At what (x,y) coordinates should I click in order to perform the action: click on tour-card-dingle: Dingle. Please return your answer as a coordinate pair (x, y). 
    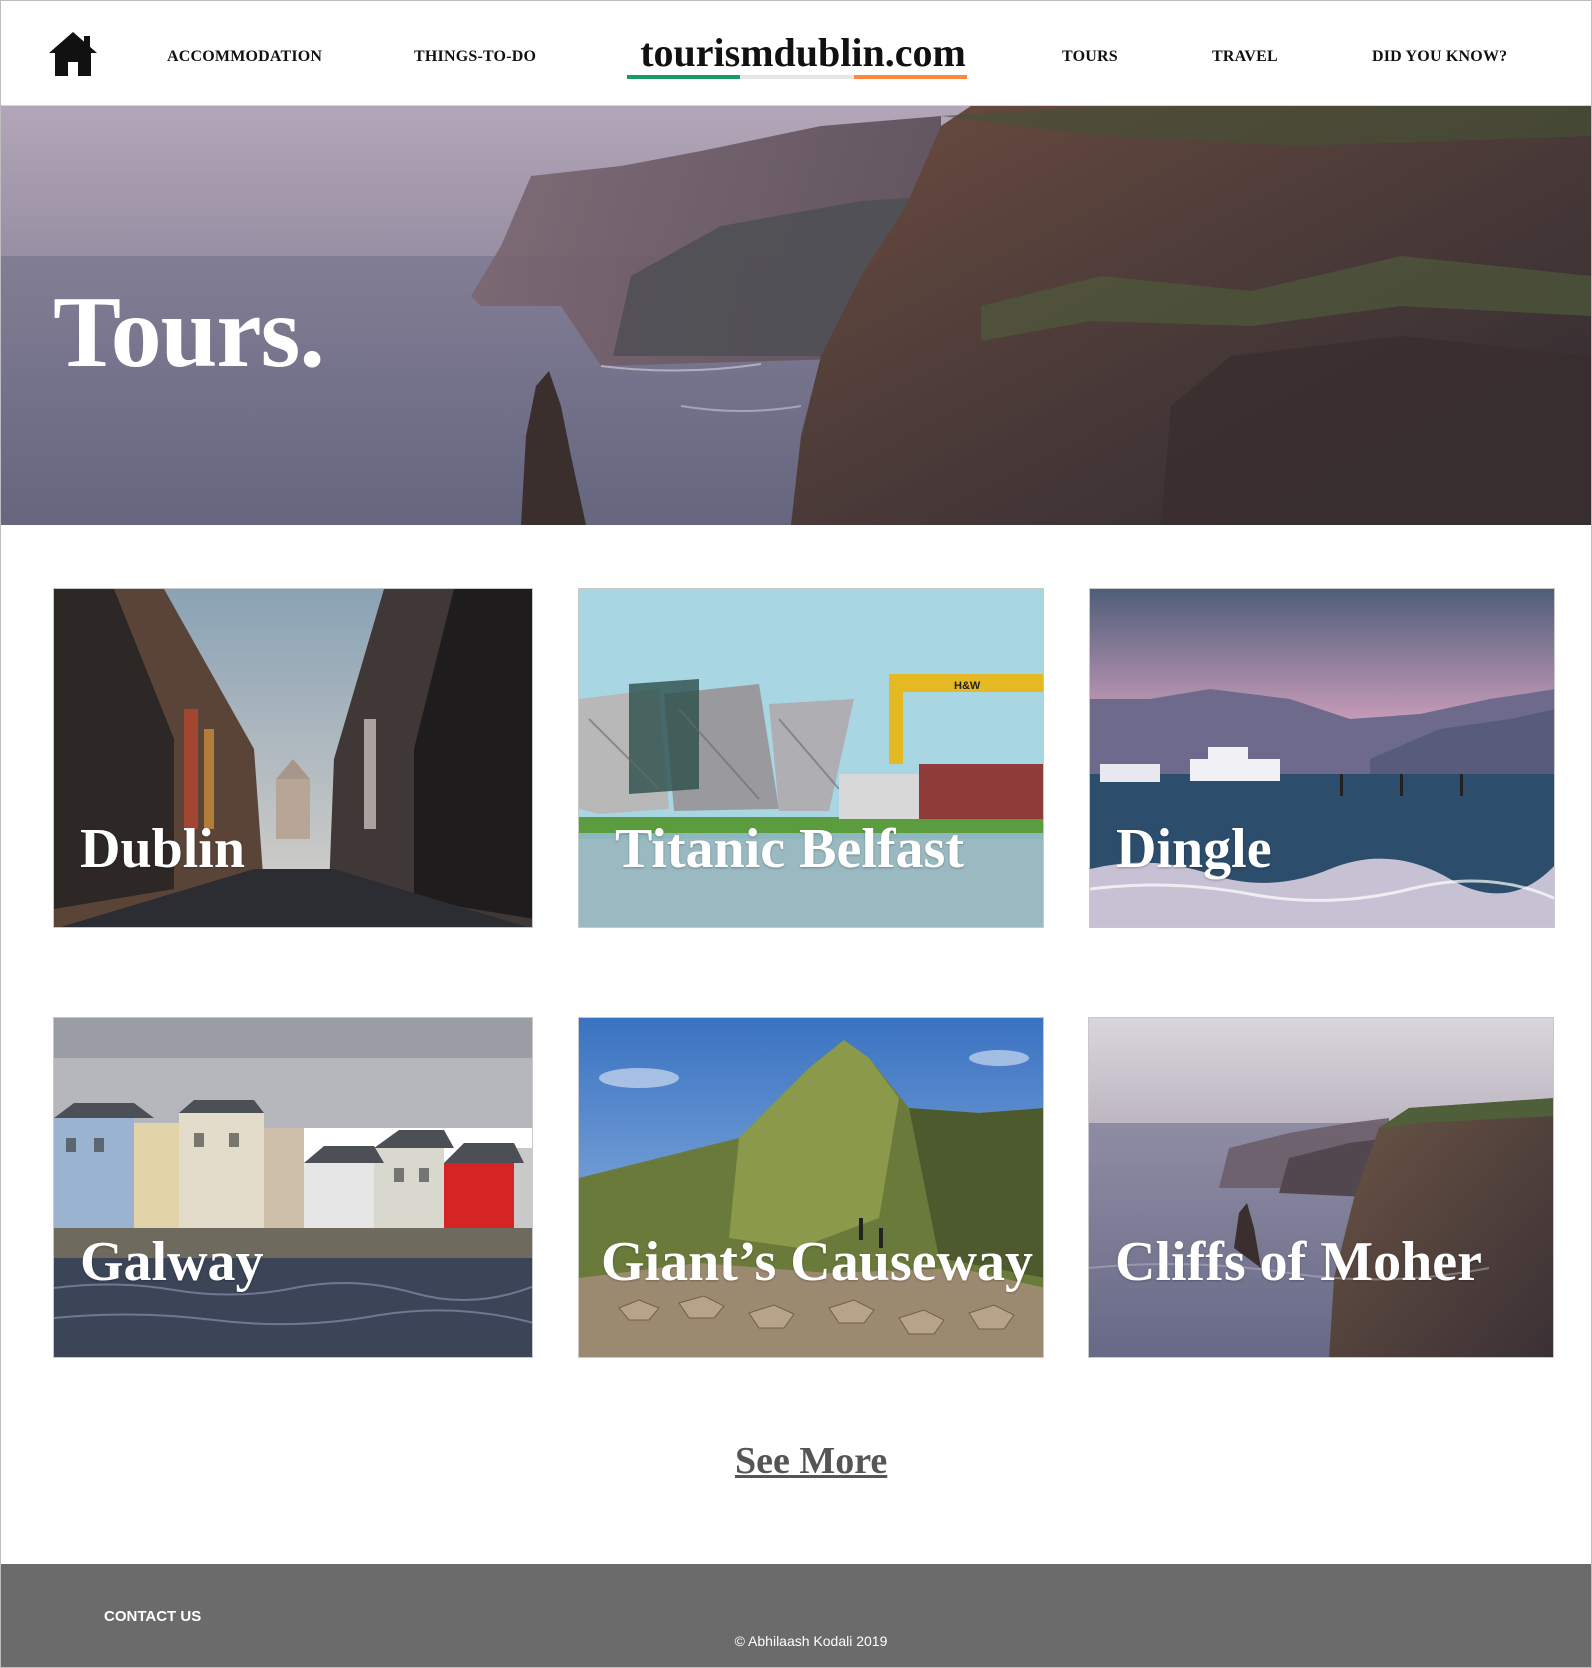
    Looking at the image, I should click on (1322, 758).